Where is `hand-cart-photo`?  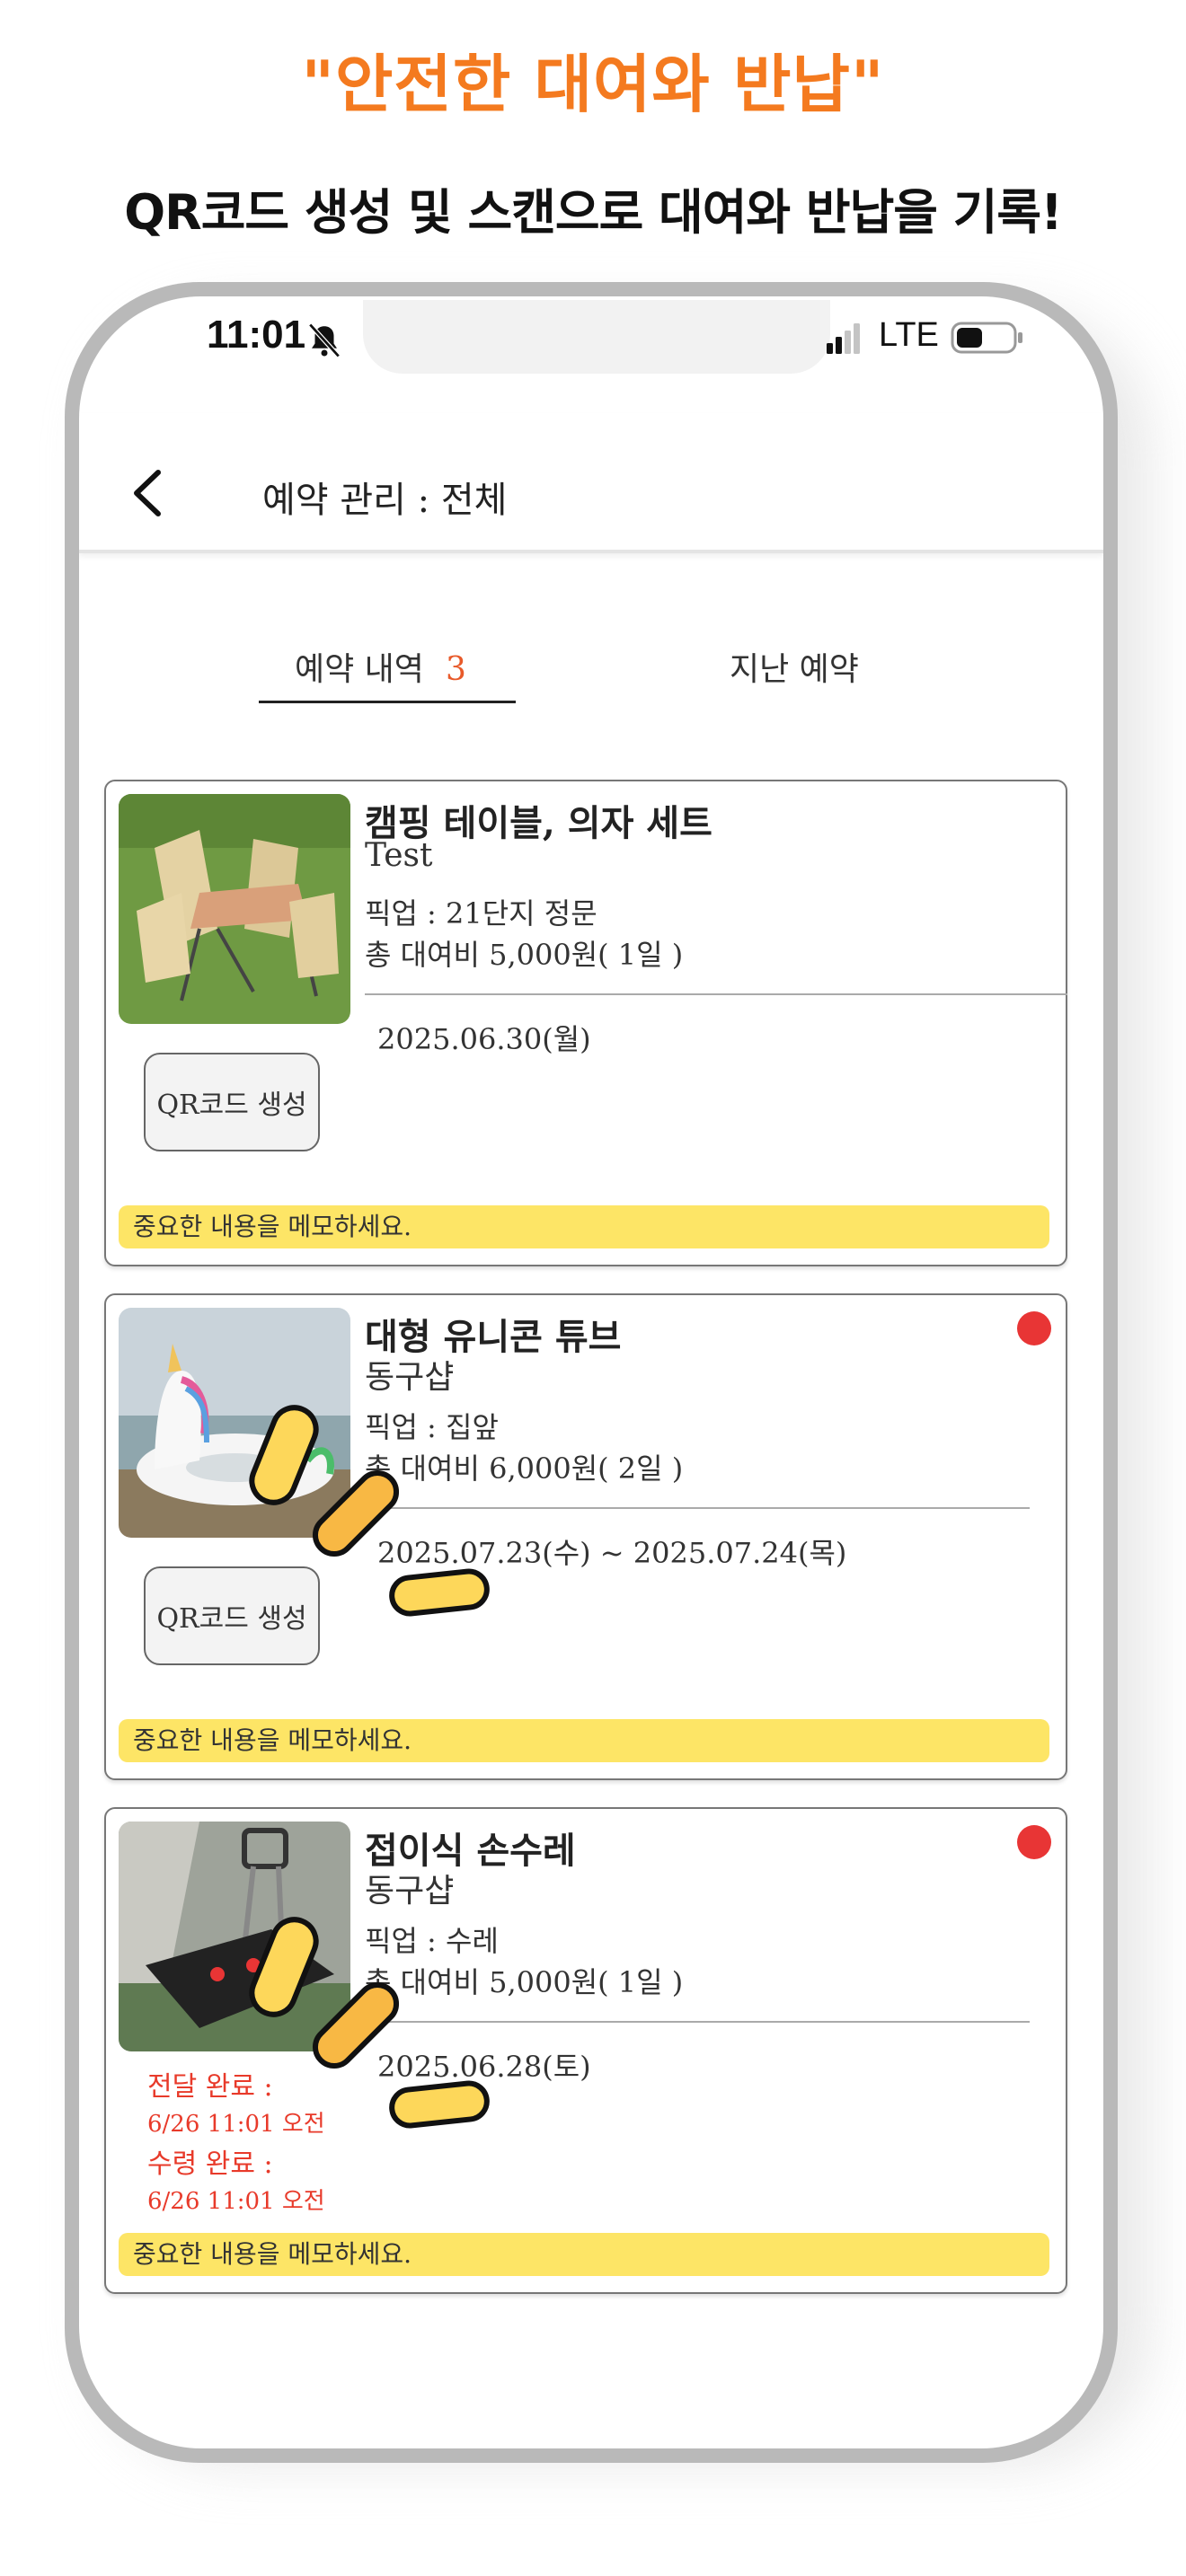 hand-cart-photo is located at coordinates (234, 1936).